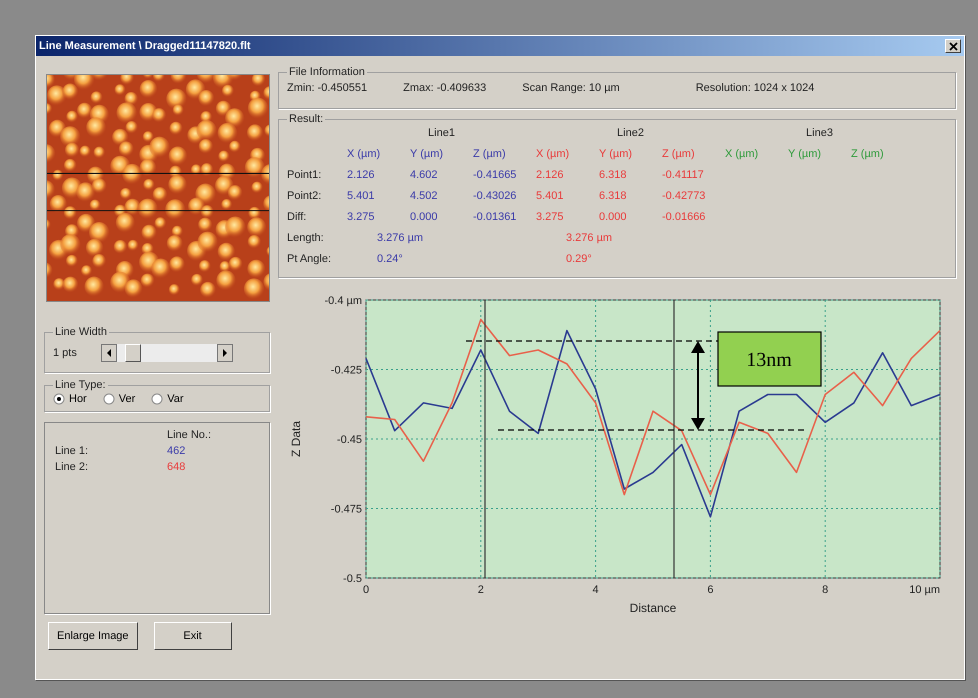 The image size is (978, 698). I want to click on table-cell-text: -0.42773, so click(684, 196).